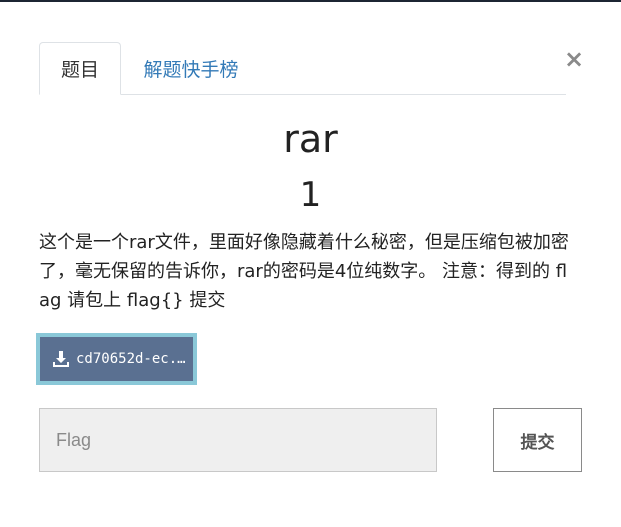 The width and height of the screenshot is (621, 527). I want to click on submit-button: 提交, so click(537, 440).